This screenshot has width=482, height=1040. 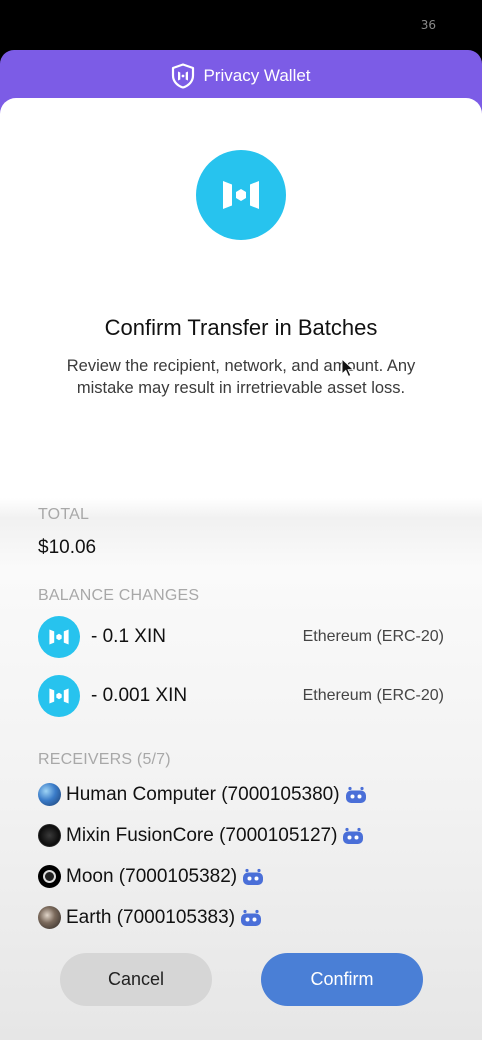 I want to click on mixin-logo-icon, so click(x=241, y=195).